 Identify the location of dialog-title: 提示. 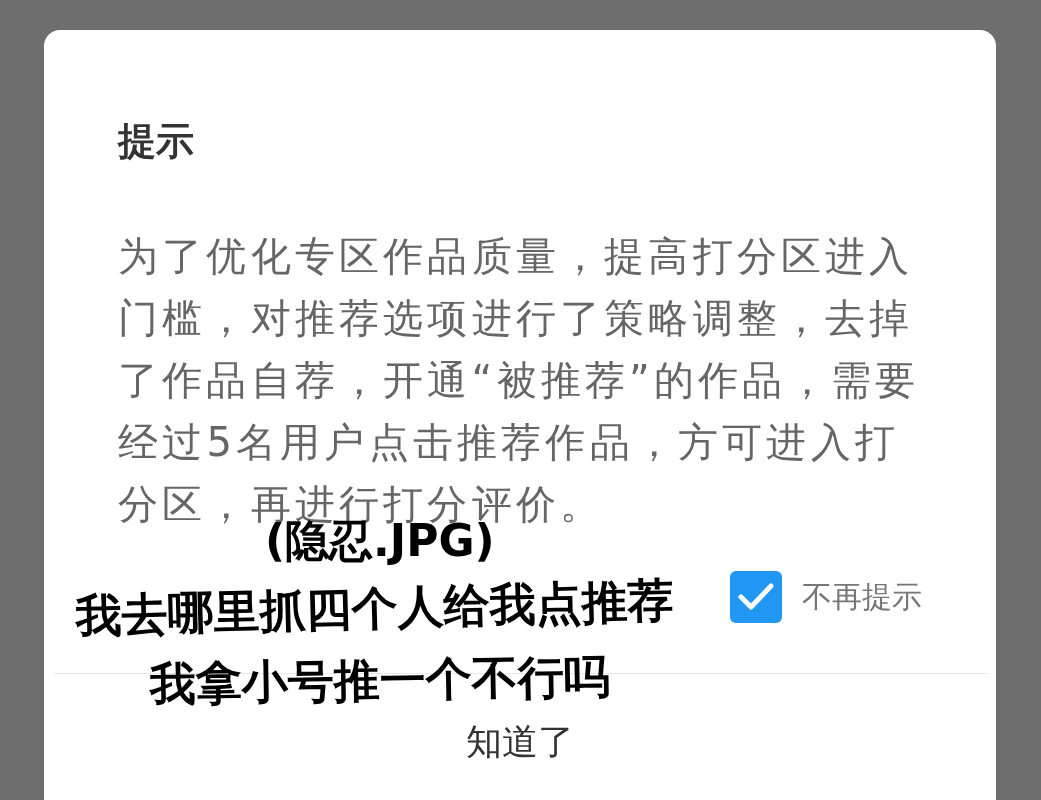
(156, 141).